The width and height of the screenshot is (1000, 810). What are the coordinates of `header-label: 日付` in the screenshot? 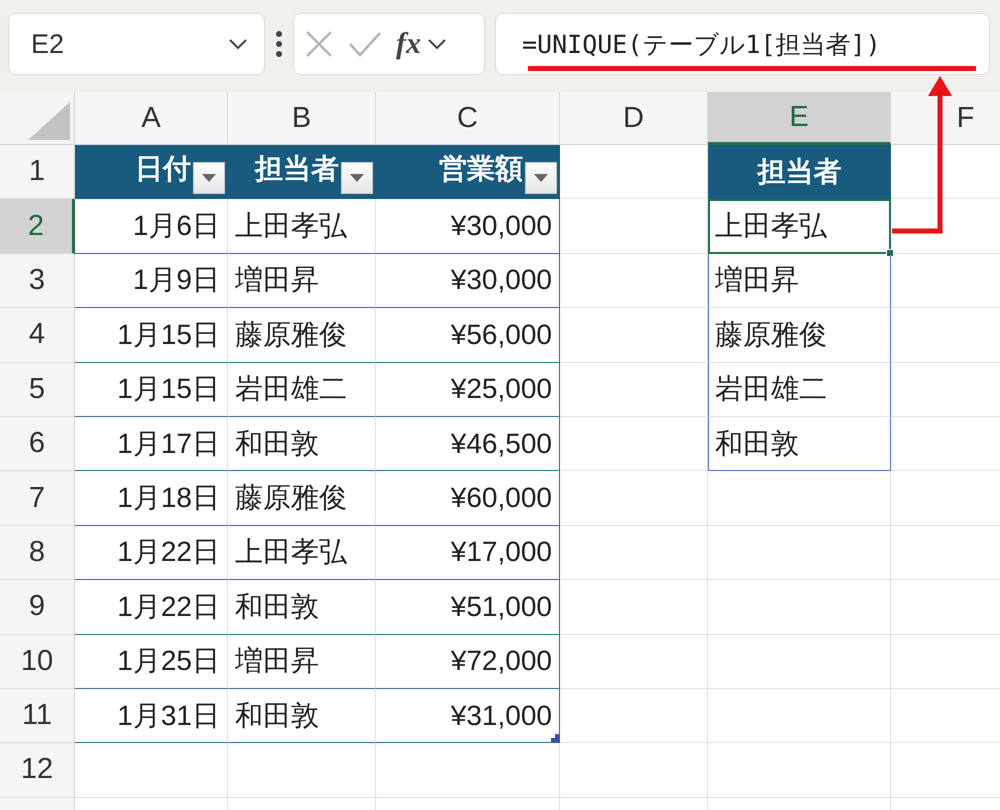 It's located at (163, 169).